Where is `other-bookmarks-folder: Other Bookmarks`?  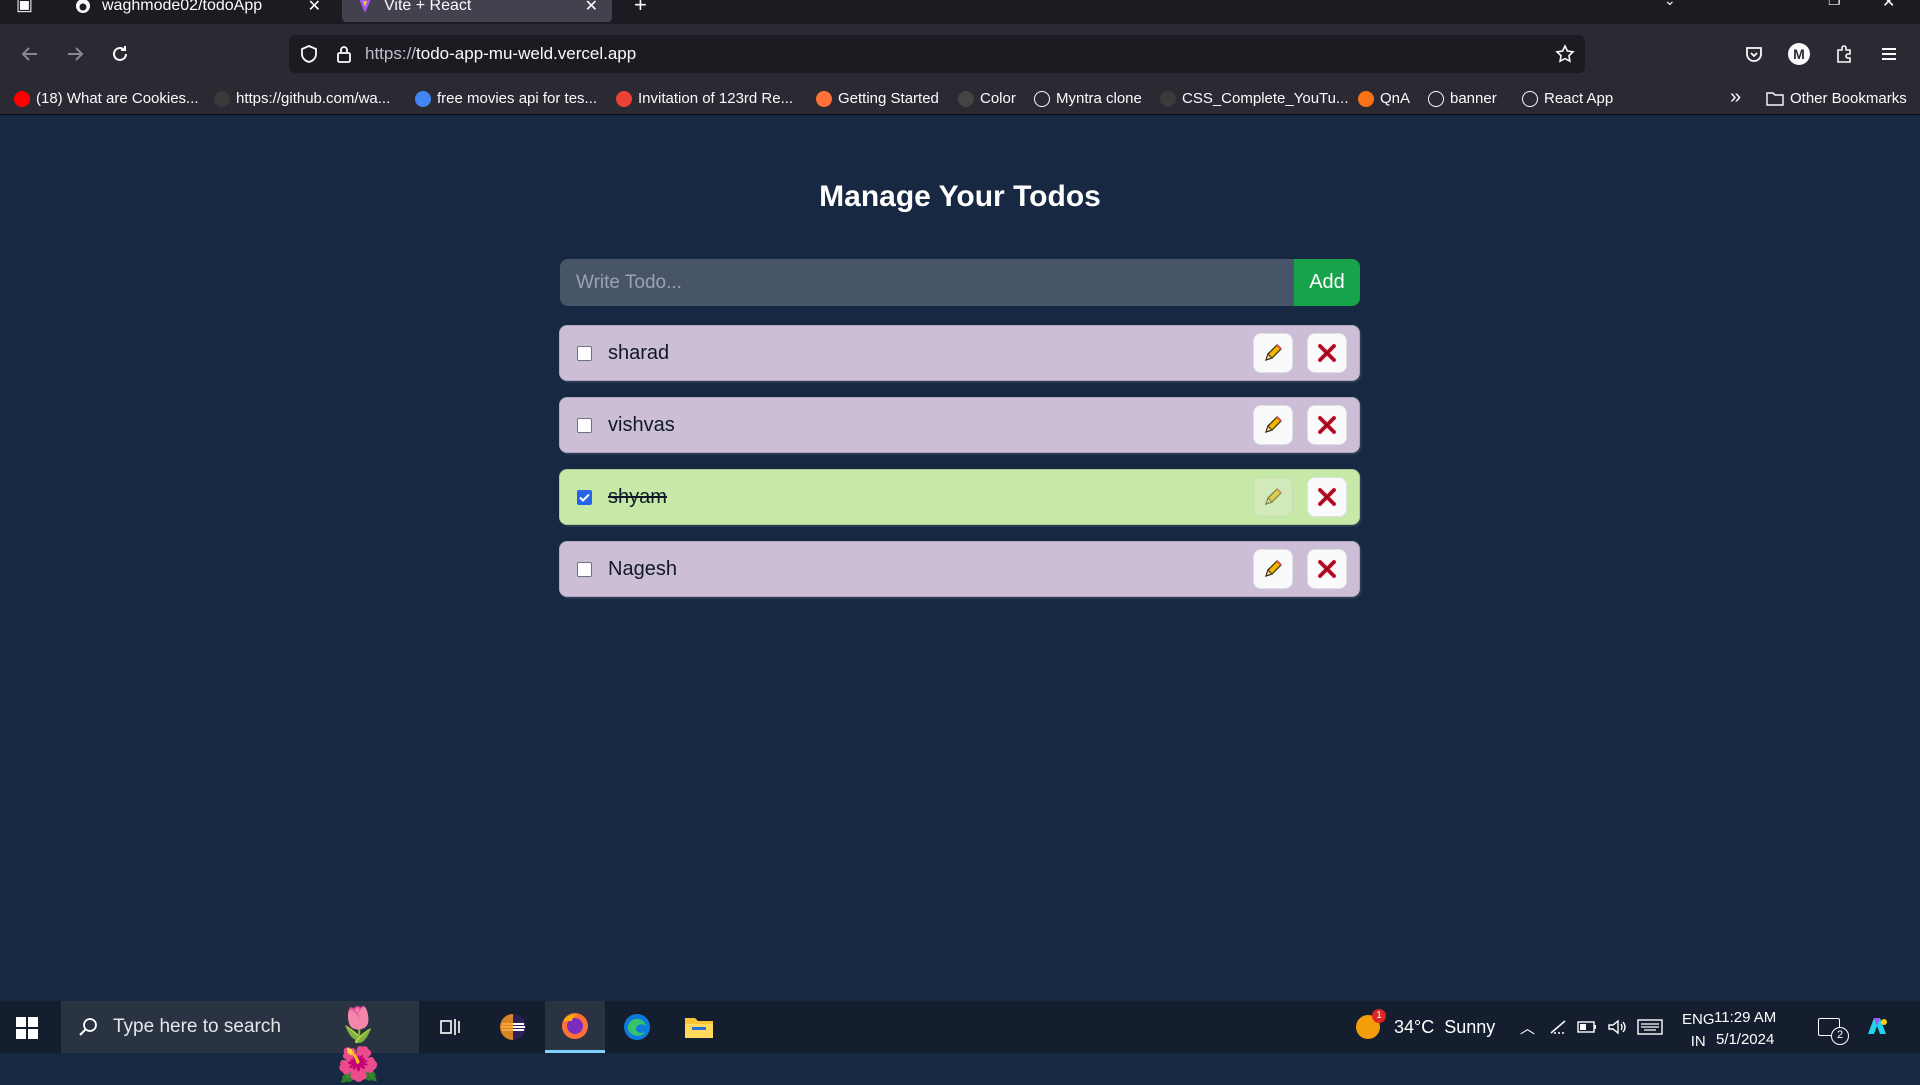 other-bookmarks-folder: Other Bookmarks is located at coordinates (1836, 98).